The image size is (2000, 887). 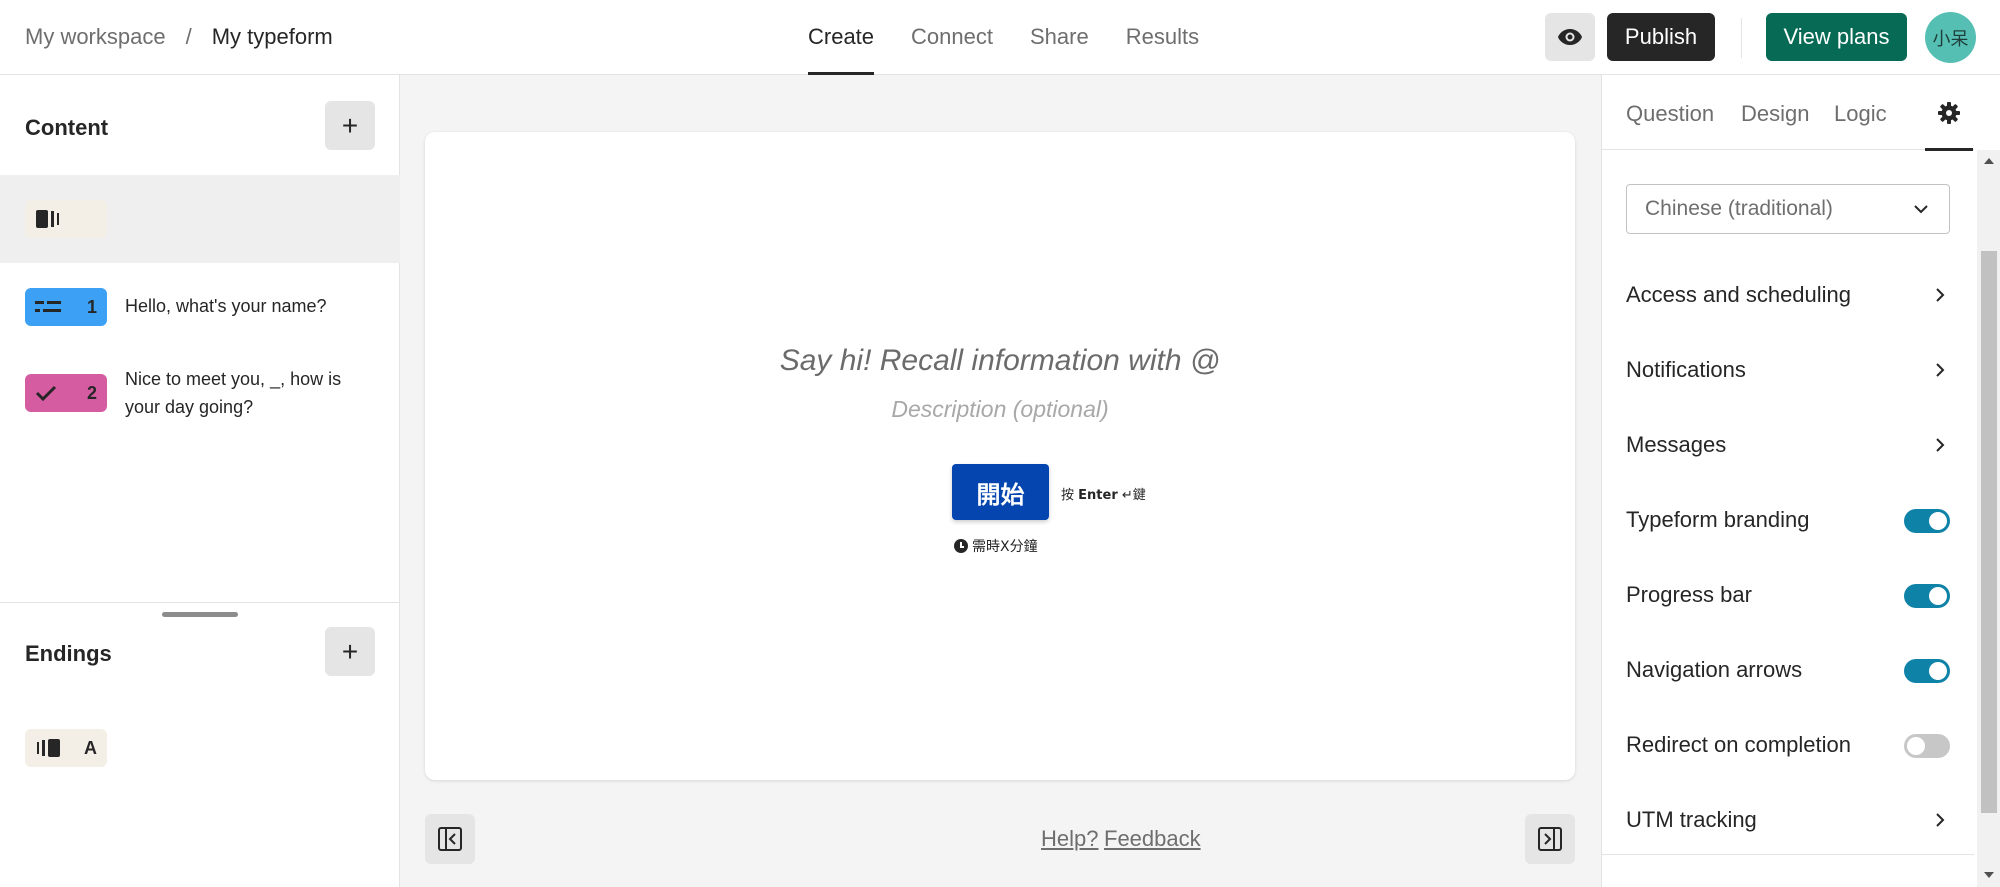 What do you see at coordinates (66, 219) in the screenshot?
I see `welcome-screen-badge` at bounding box center [66, 219].